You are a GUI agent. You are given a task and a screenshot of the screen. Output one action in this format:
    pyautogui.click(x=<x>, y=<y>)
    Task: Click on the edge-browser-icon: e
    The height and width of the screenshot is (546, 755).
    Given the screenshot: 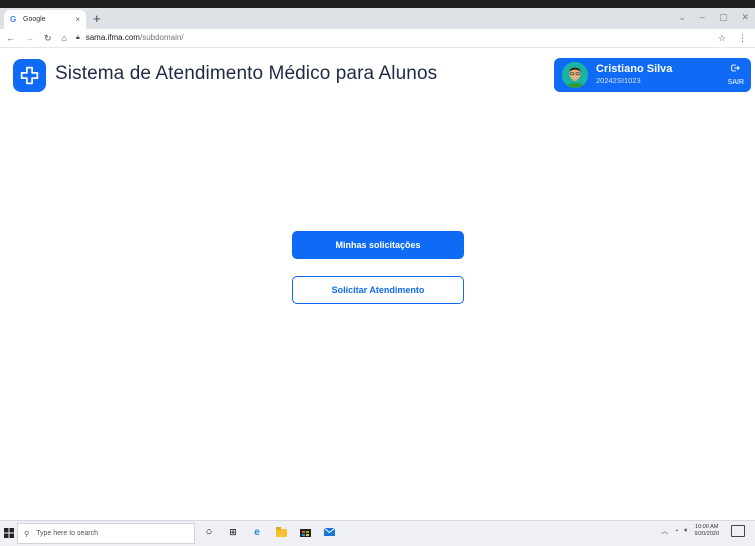 What is the action you would take?
    pyautogui.click(x=257, y=532)
    